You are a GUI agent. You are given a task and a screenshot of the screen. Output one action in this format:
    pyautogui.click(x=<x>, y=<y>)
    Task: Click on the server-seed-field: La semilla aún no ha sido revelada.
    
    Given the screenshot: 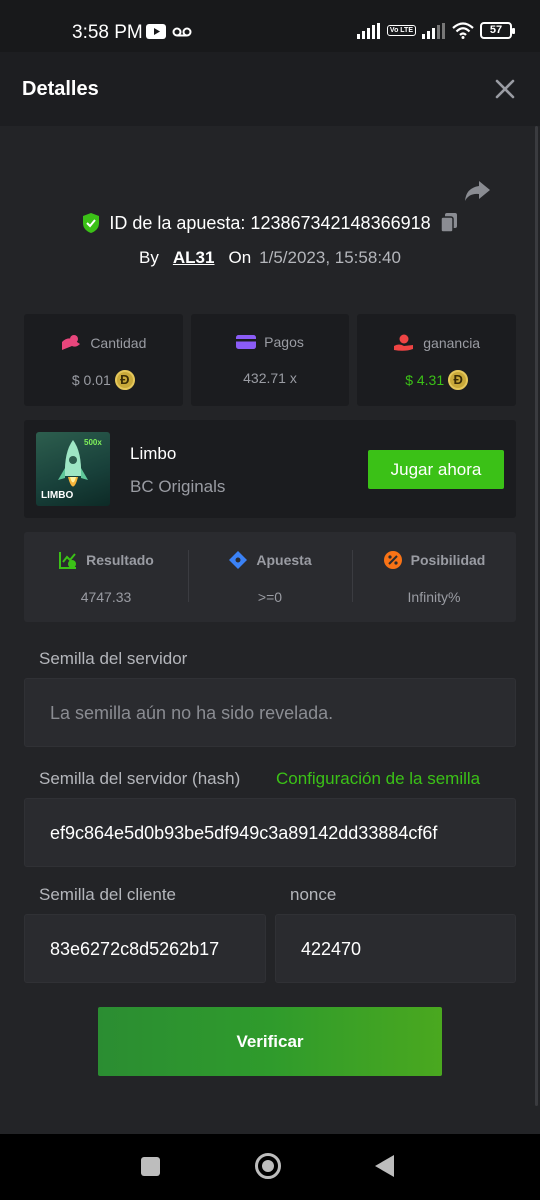 What is the action you would take?
    pyautogui.click(x=270, y=712)
    